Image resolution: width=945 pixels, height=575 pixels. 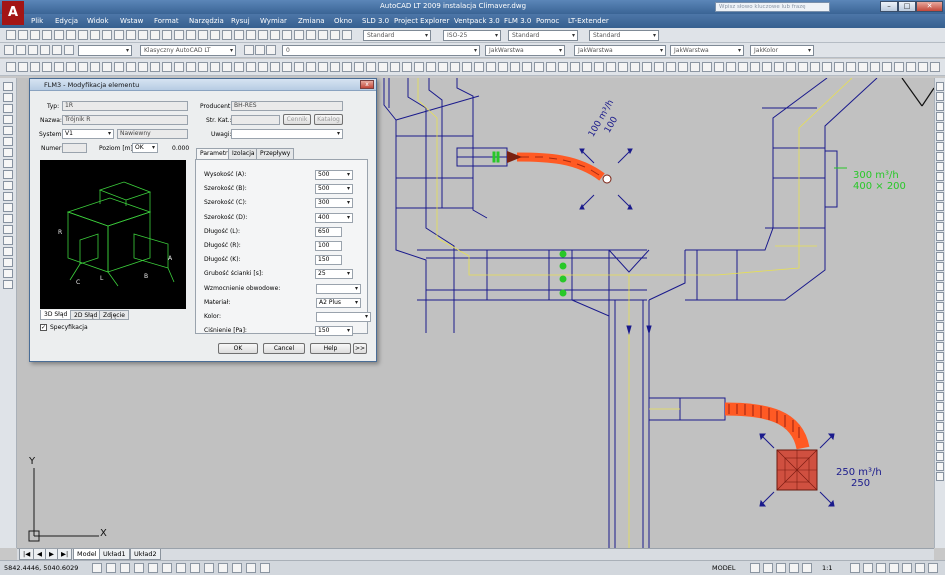 What do you see at coordinates (723, 568) in the screenshot?
I see `model-space-toggle: MODEL` at bounding box center [723, 568].